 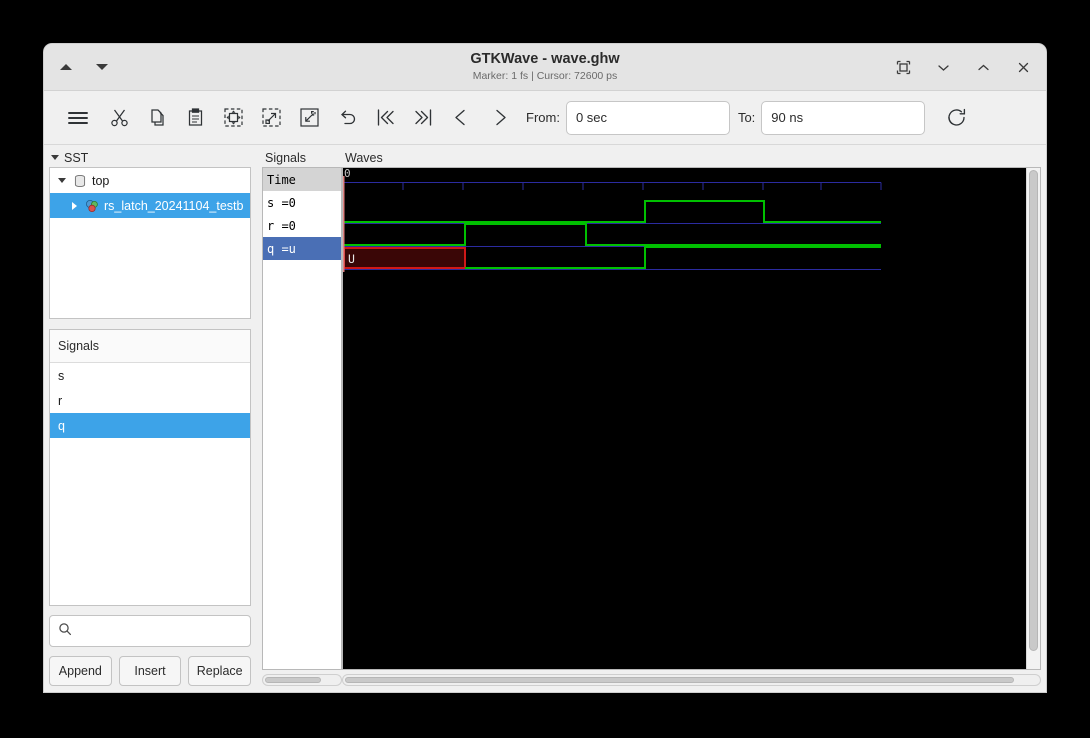 I want to click on from-input: 0 sec, so click(x=647, y=117).